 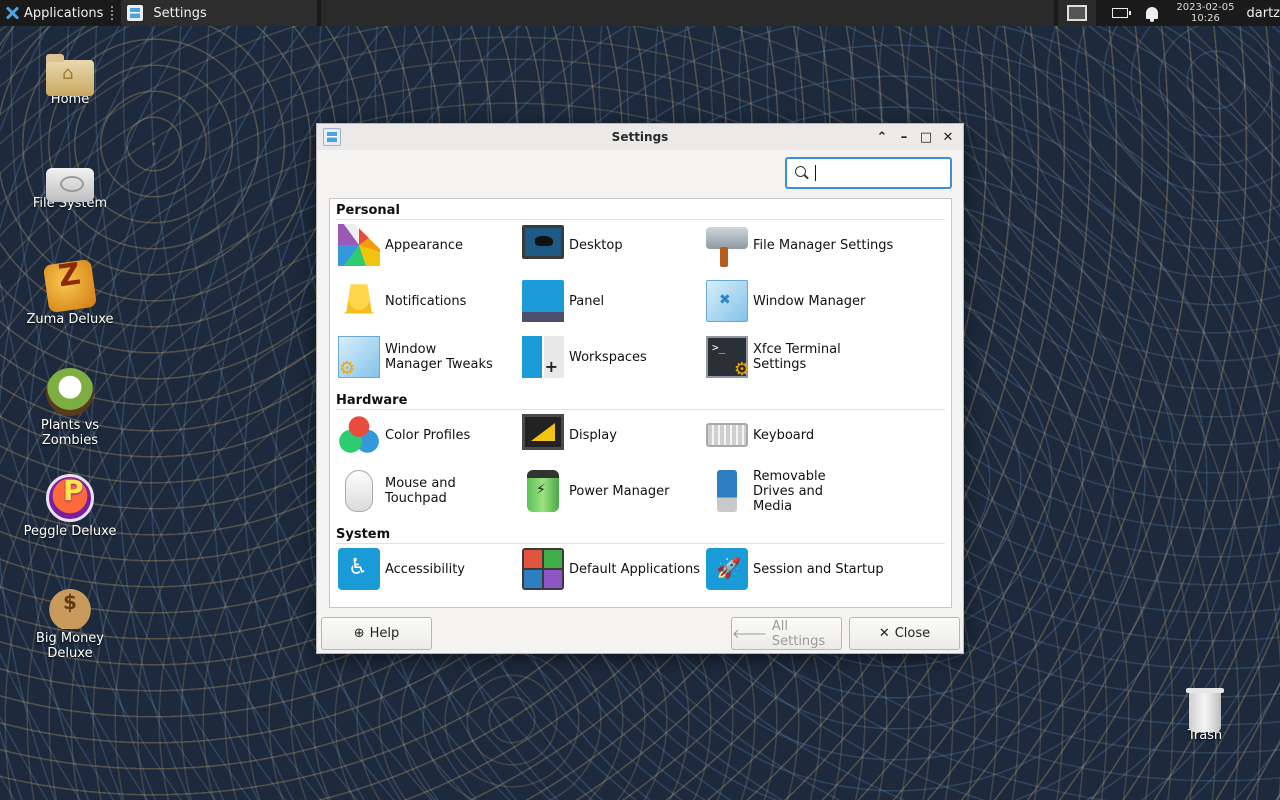 I want to click on desktop-icon-plants-vs-zombies: Plants vs Zombies, so click(x=70, y=408).